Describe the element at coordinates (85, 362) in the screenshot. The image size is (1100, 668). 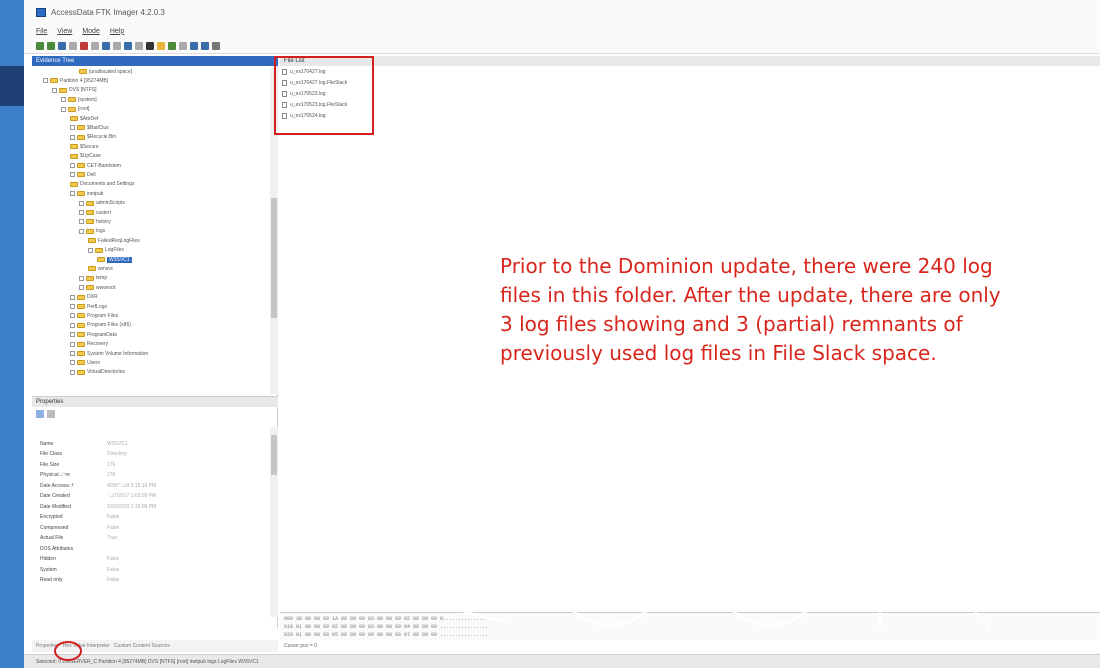
I see `tree-node: Users` at that location.